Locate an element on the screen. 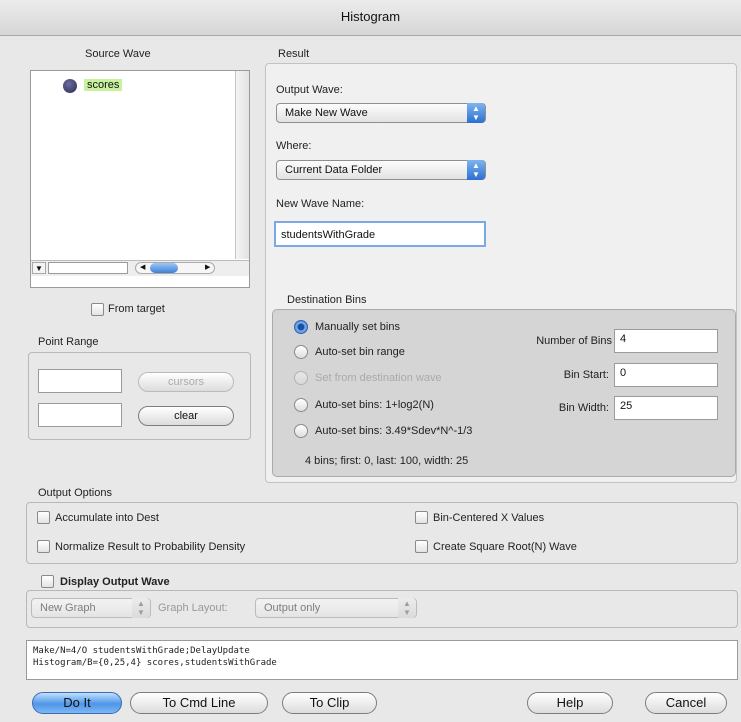 This screenshot has width=741, height=722. number-of-bins-label: Number of Bins is located at coordinates (574, 341).